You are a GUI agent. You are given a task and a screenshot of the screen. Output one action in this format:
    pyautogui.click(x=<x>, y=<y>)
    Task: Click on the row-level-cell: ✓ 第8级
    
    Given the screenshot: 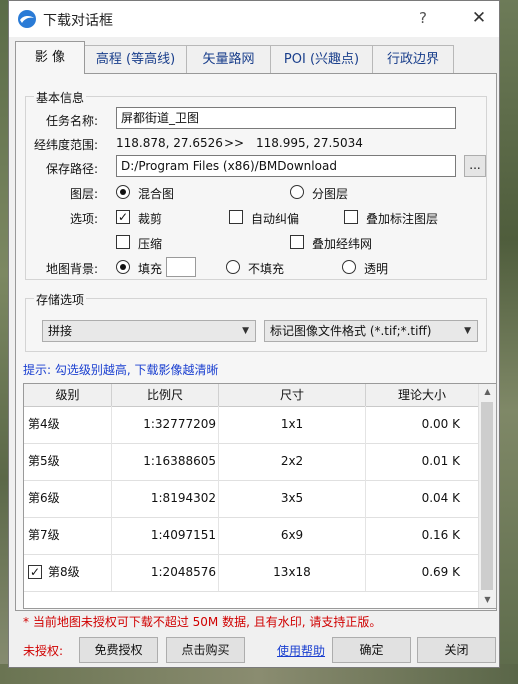 What is the action you would take?
    pyautogui.click(x=68, y=572)
    